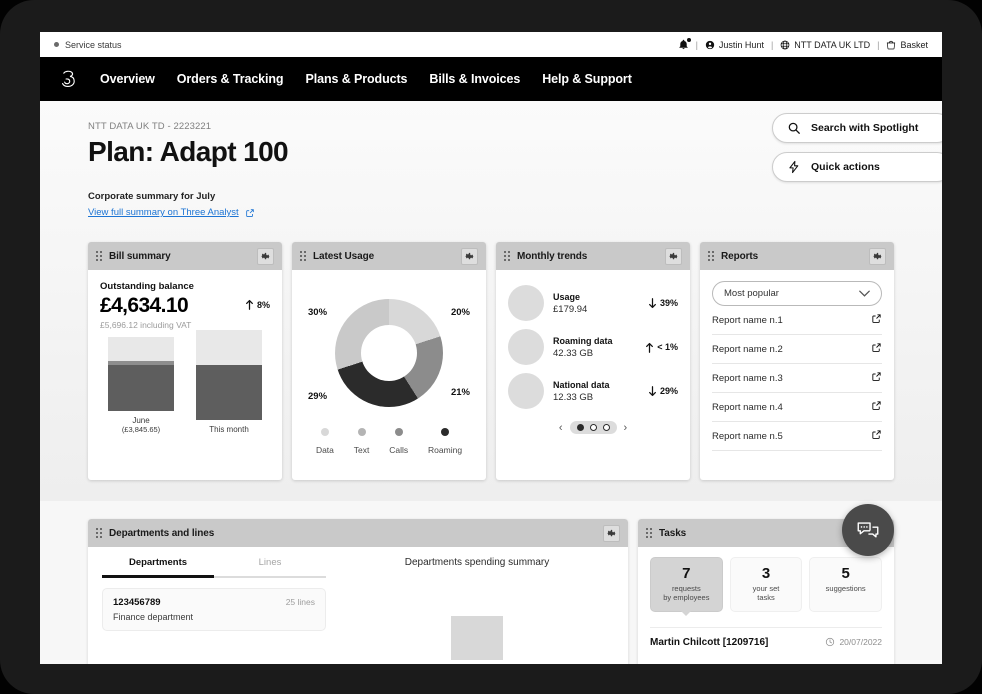 The height and width of the screenshot is (694, 982). Describe the element at coordinates (650, 347) in the screenshot. I see `arrow-up-icon` at that location.